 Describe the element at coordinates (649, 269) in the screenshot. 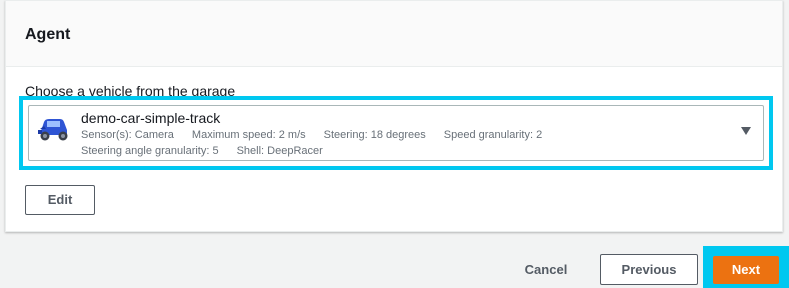

I see `previous-button: Previous` at that location.